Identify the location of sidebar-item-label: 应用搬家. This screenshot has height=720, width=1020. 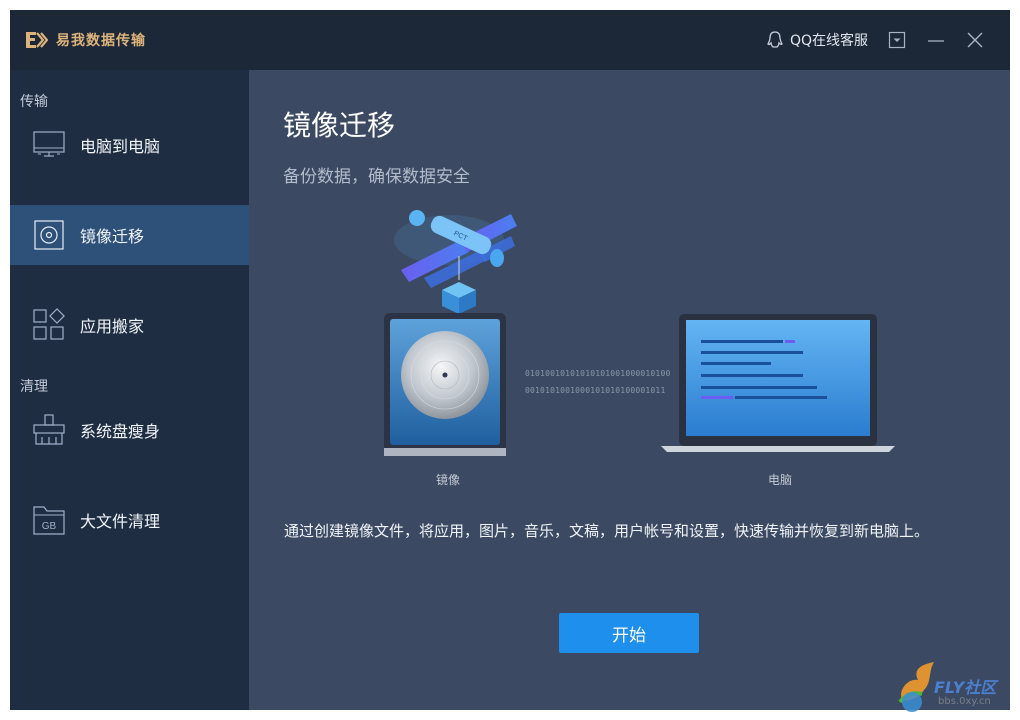
(112, 326).